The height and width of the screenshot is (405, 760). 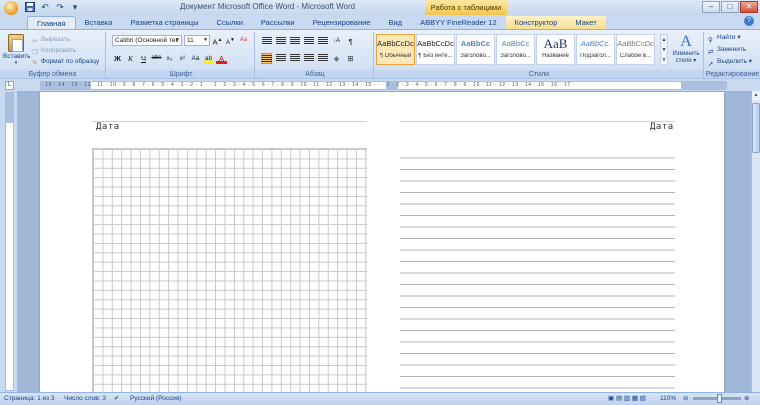 What do you see at coordinates (756, 95) in the screenshot?
I see `scroll-up-button: ▲` at bounding box center [756, 95].